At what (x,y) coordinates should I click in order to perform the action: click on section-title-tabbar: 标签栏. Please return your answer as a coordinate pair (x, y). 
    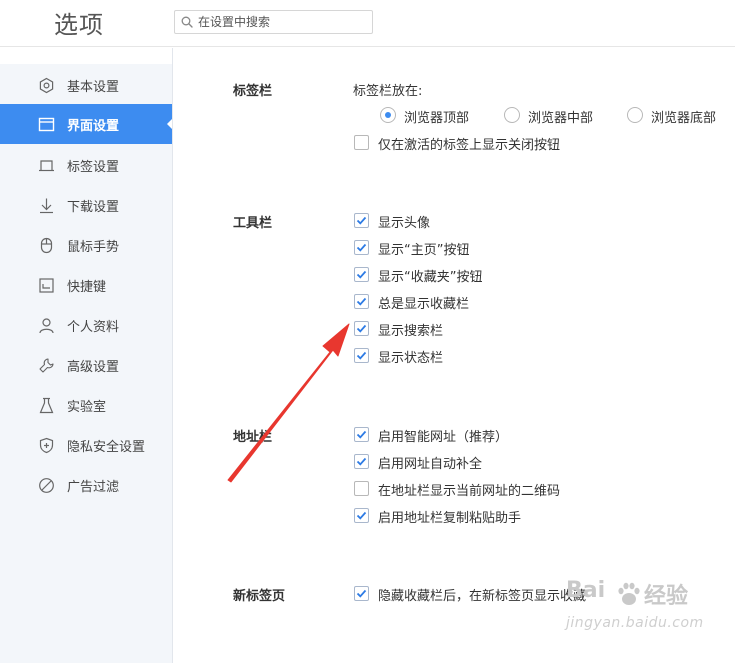
    Looking at the image, I should click on (253, 91).